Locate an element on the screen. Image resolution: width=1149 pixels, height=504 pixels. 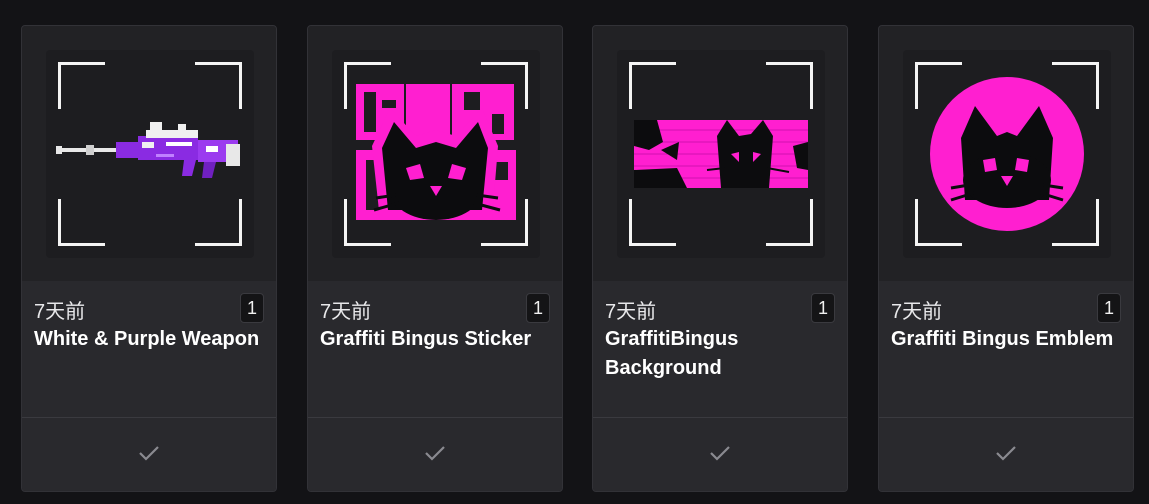
item-name: GraffitiBingus Background is located at coordinates (672, 353).